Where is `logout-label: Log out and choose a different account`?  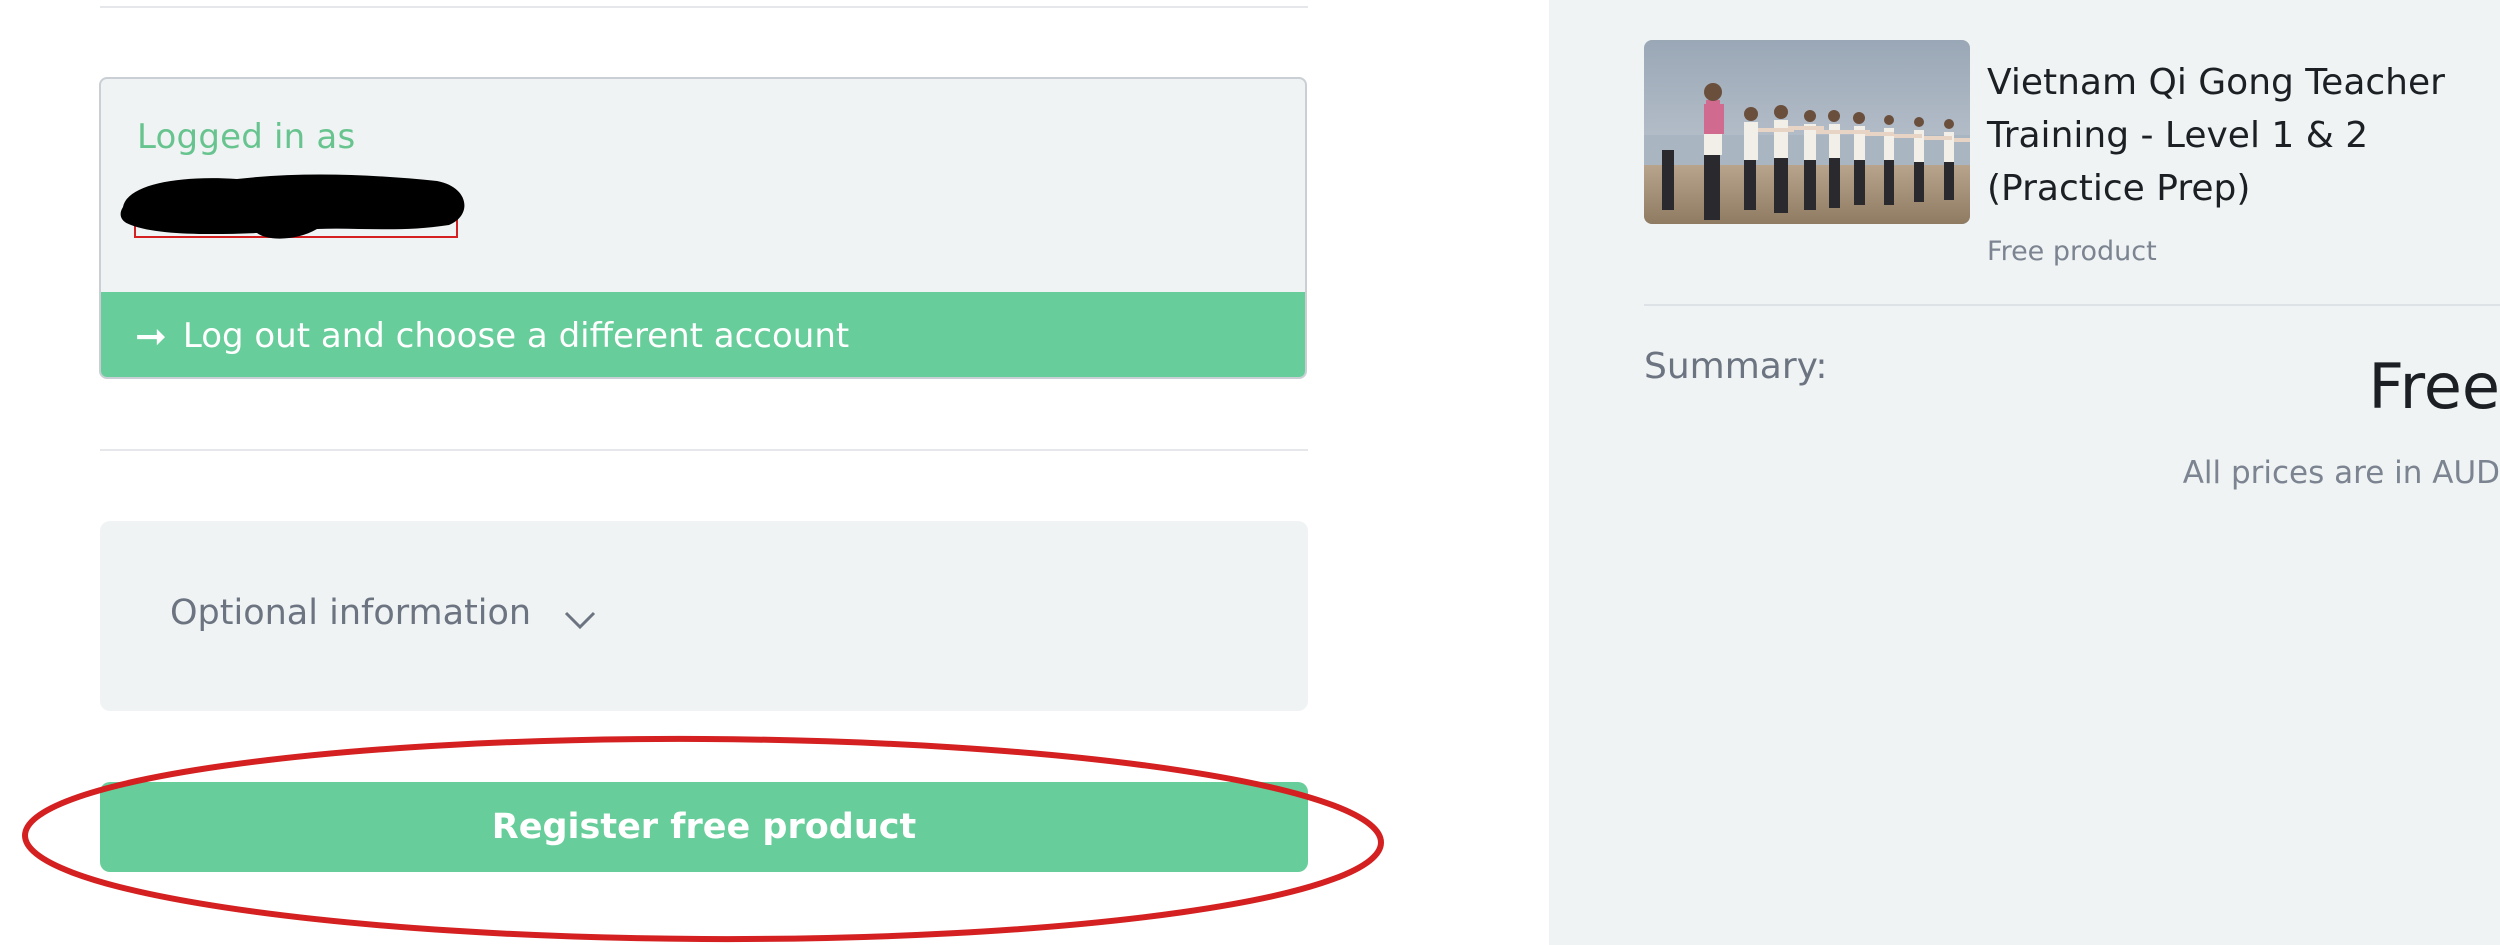 logout-label: Log out and choose a different account is located at coordinates (516, 335).